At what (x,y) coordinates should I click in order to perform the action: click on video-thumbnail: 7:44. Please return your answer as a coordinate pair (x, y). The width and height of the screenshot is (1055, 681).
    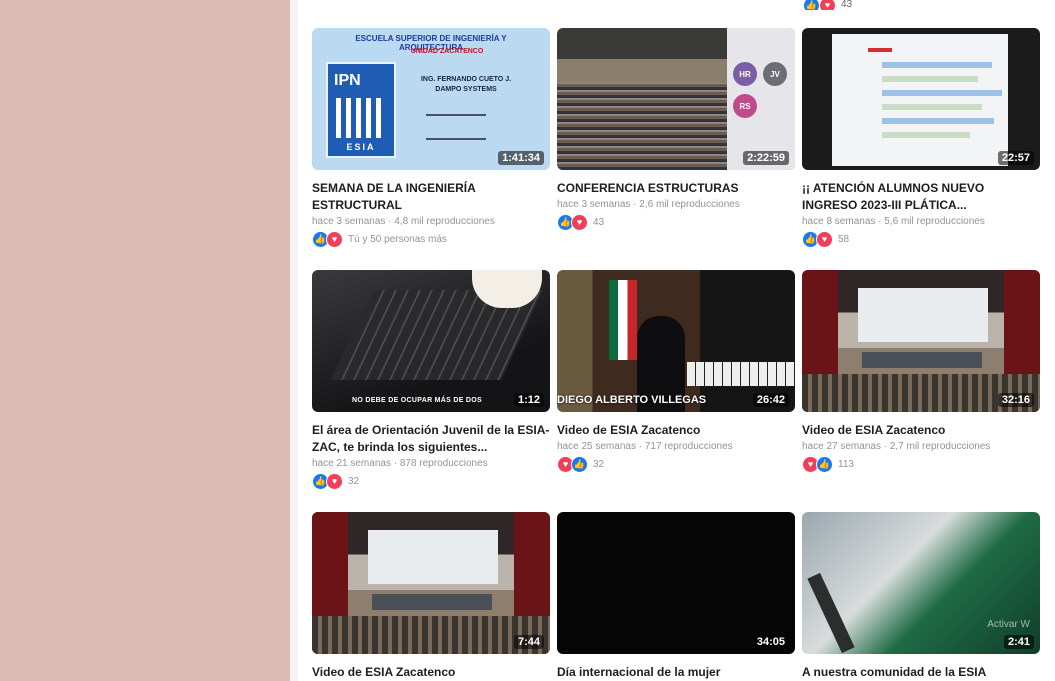
    Looking at the image, I should click on (431, 583).